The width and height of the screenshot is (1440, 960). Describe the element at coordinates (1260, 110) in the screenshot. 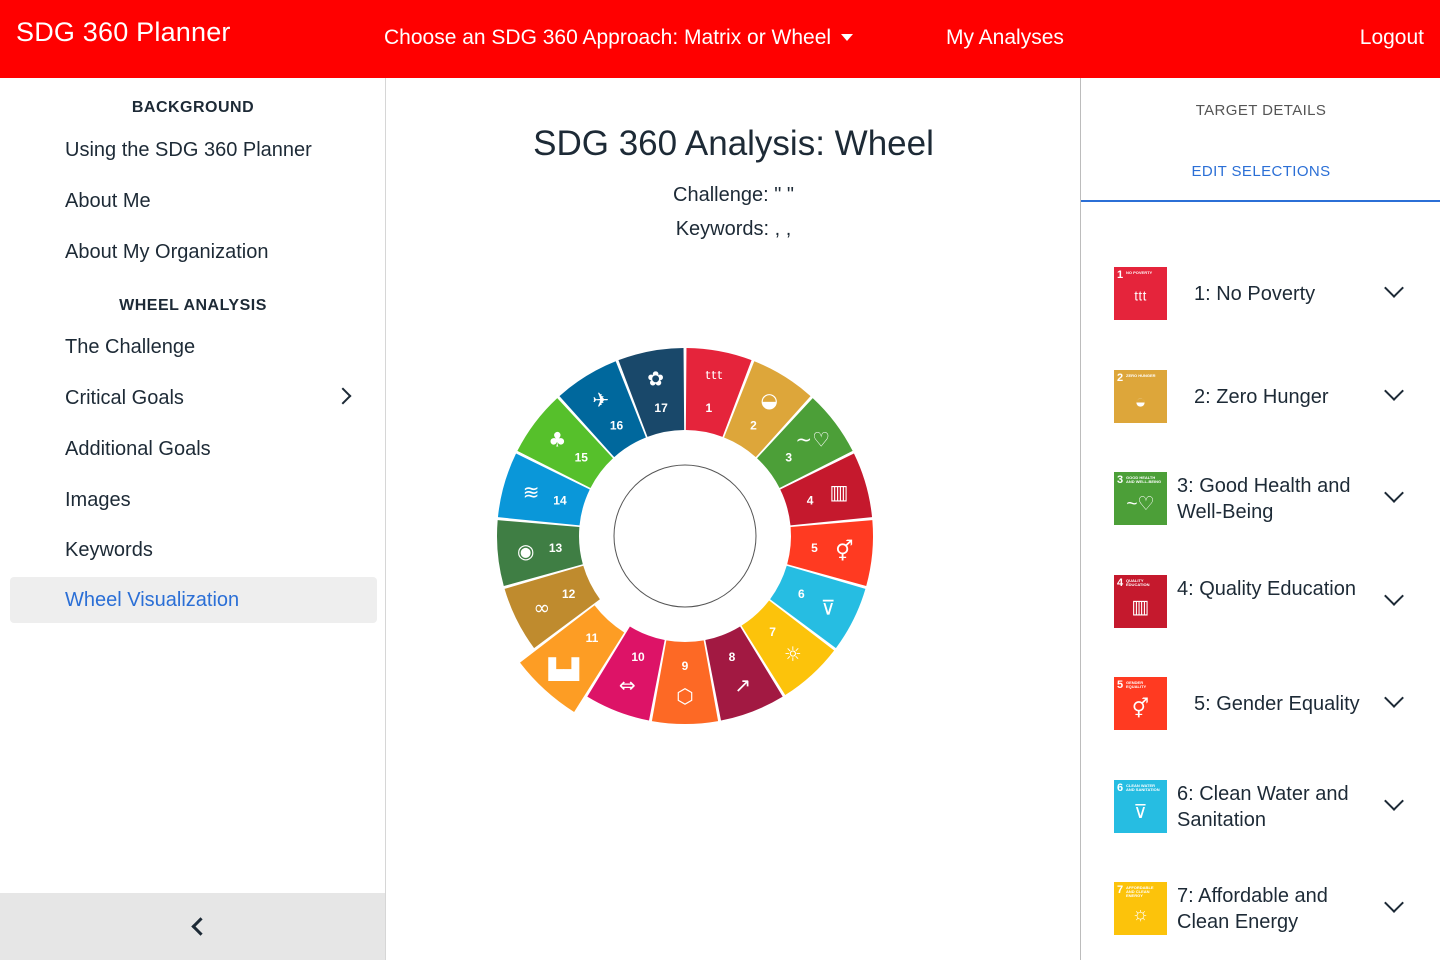

I see `tab-target-details: TARGET DETAILS` at that location.